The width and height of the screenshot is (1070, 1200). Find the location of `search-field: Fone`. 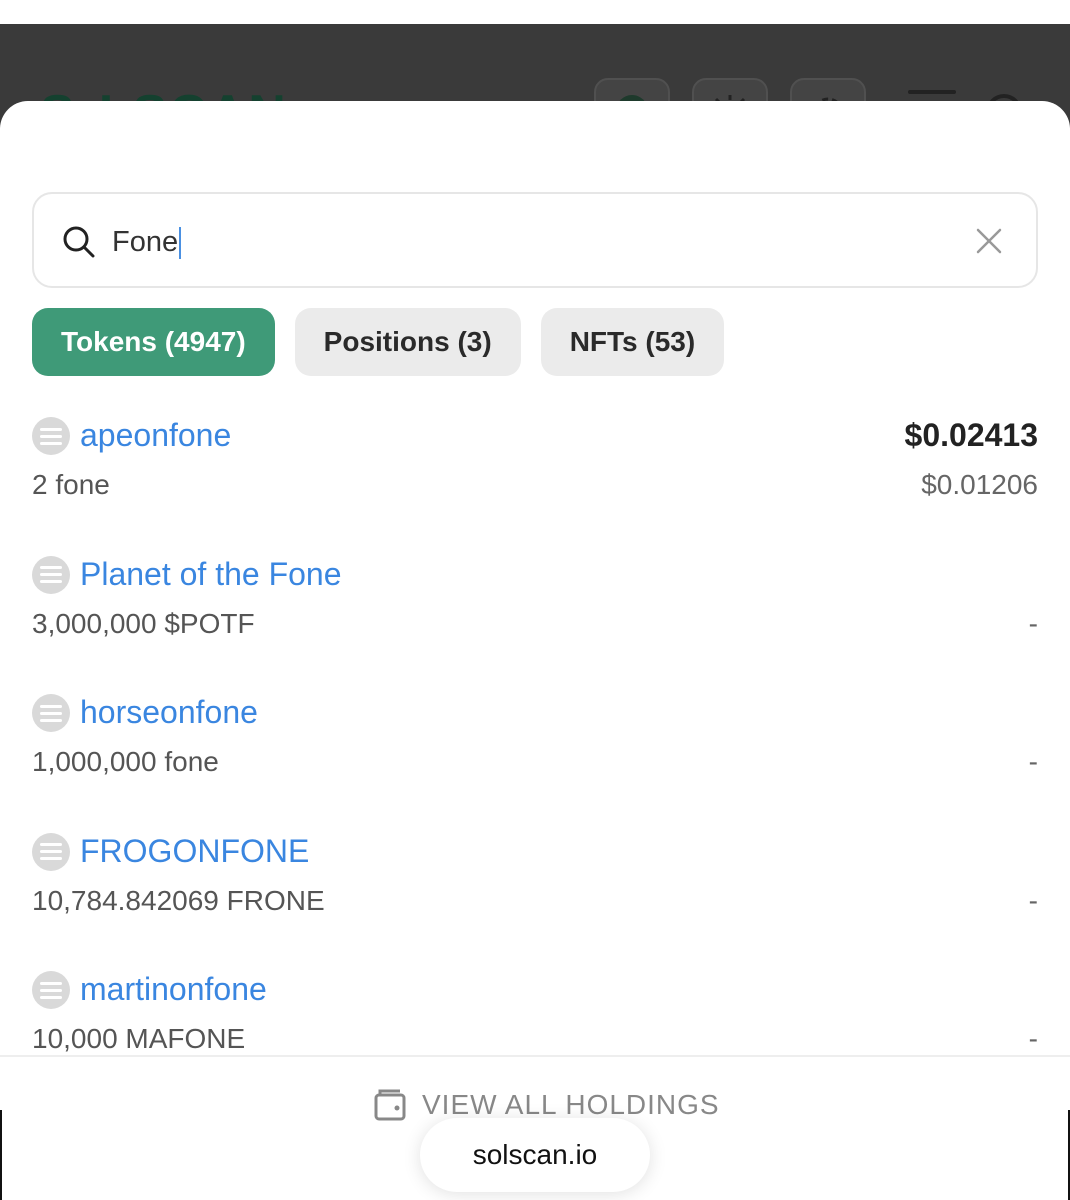

search-field: Fone is located at coordinates (535, 240).